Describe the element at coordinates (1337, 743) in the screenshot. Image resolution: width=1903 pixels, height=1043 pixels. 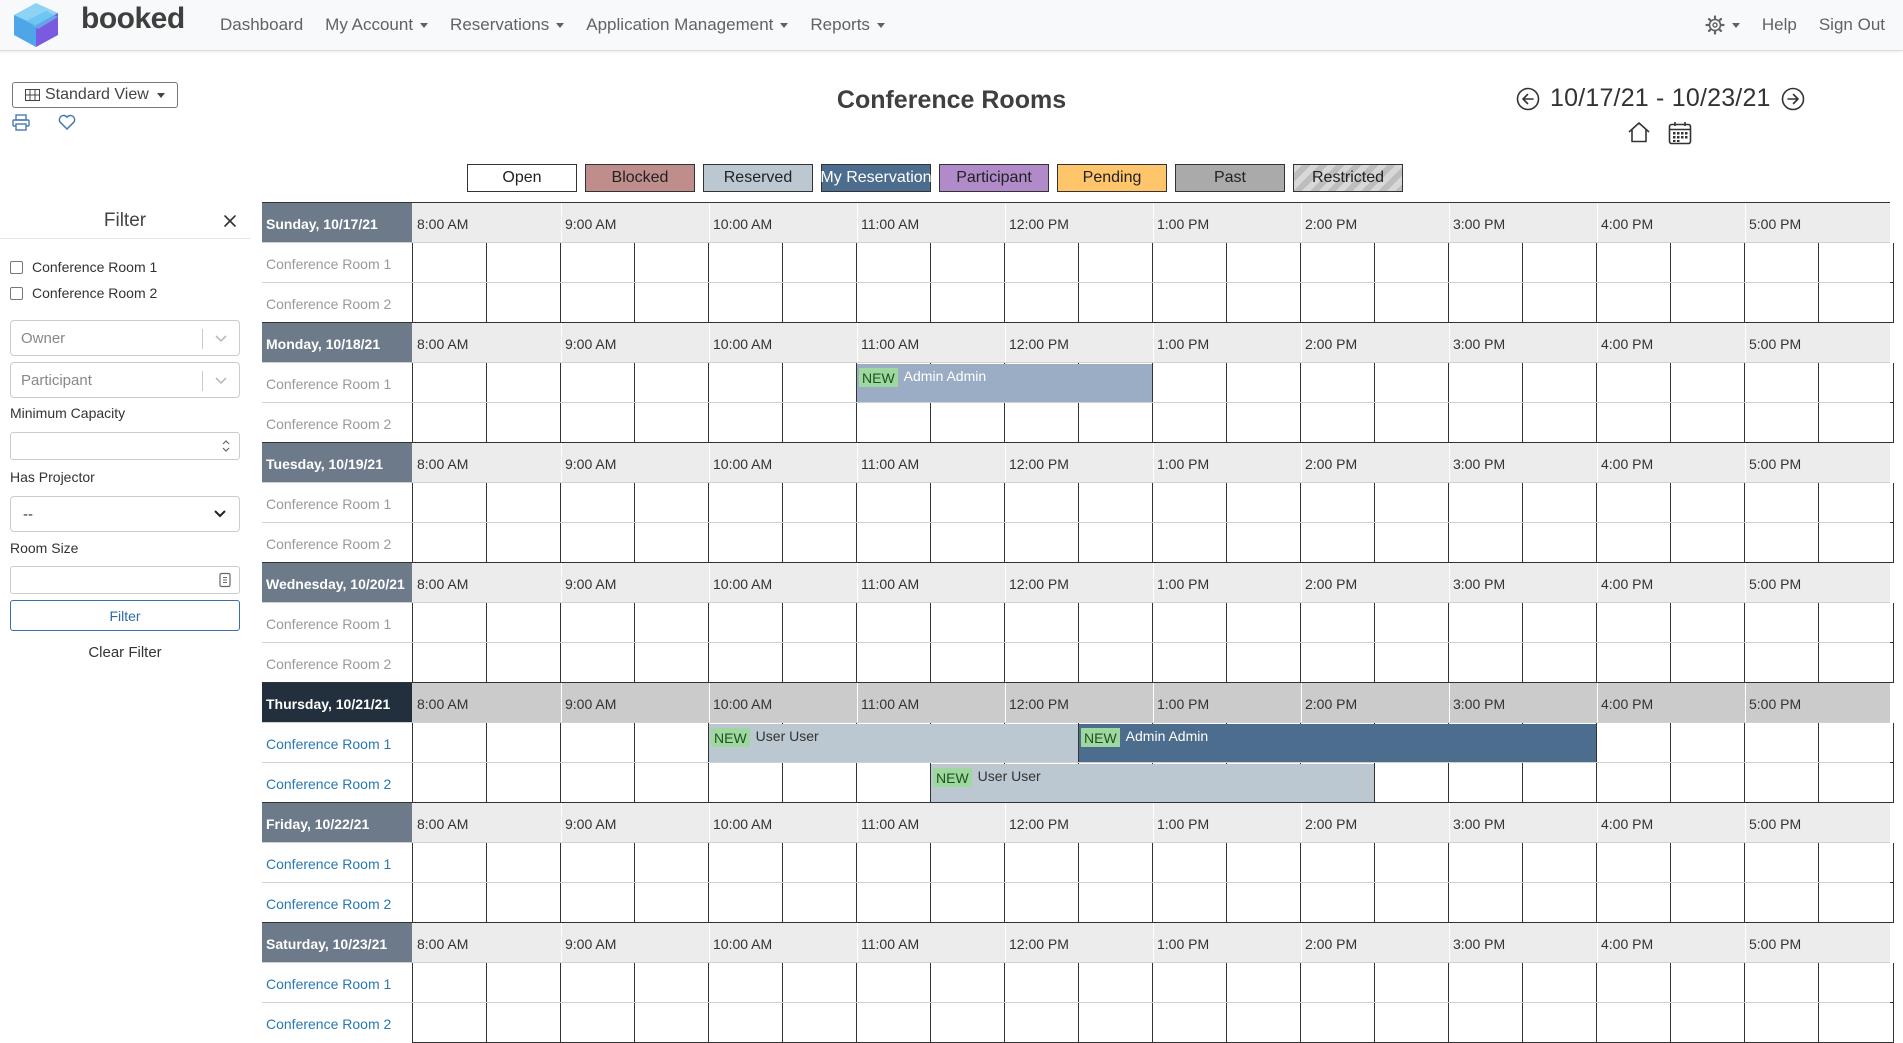
I see `reservation-block: NEW Admin Admin` at that location.